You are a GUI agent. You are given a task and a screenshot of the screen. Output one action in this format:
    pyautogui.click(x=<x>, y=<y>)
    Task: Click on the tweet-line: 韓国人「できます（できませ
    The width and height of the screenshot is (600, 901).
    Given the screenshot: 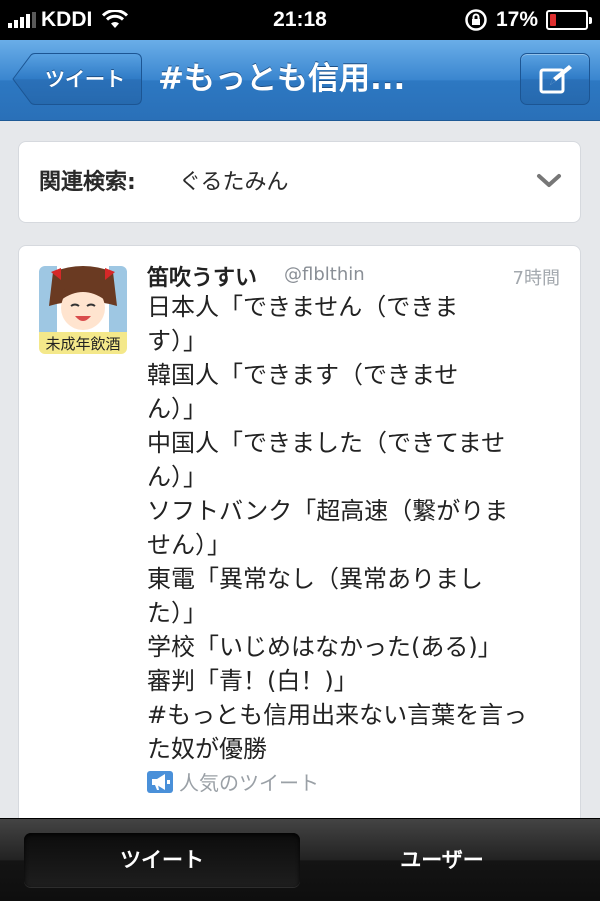 What is the action you would take?
    pyautogui.click(x=303, y=375)
    